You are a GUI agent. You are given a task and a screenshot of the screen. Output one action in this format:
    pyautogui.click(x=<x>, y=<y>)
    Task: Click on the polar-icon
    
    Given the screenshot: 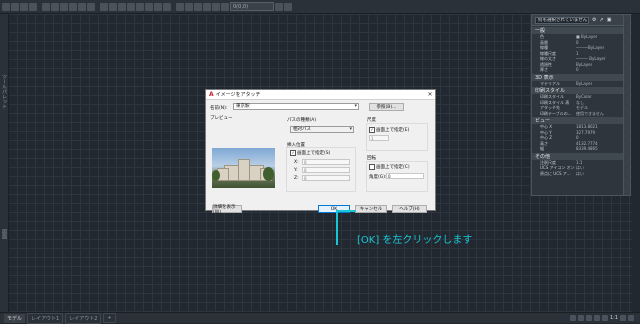 What is the action you would take?
    pyautogui.click(x=596, y=318)
    